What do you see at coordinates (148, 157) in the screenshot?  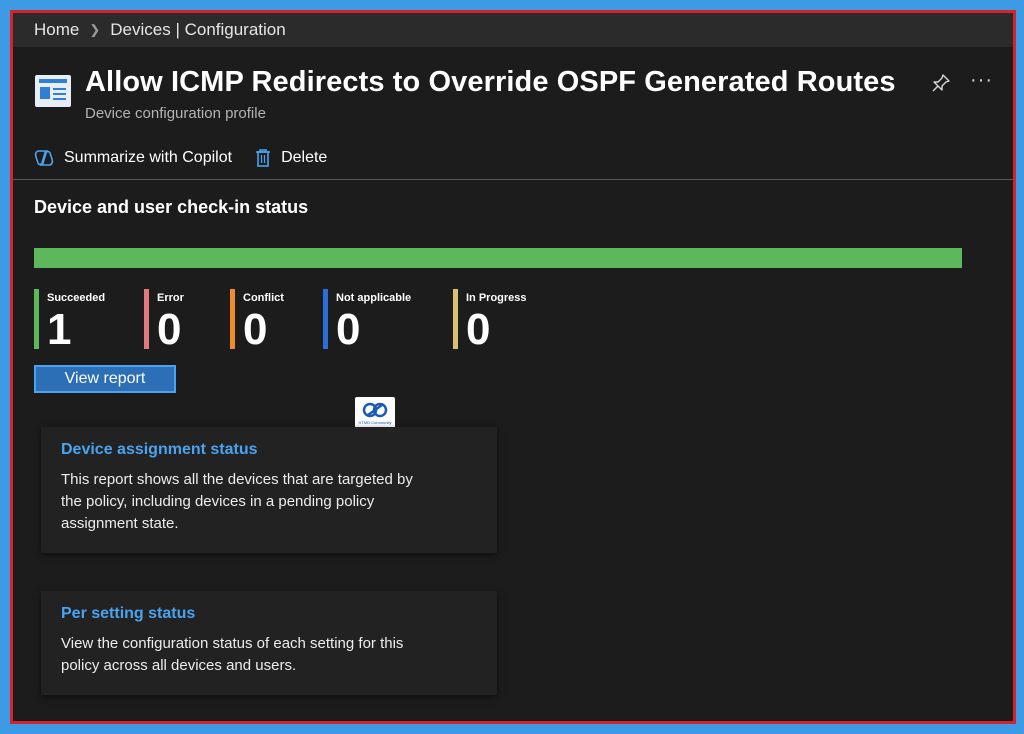 I see `summarize-copilot-label: Summarize with Copilot` at bounding box center [148, 157].